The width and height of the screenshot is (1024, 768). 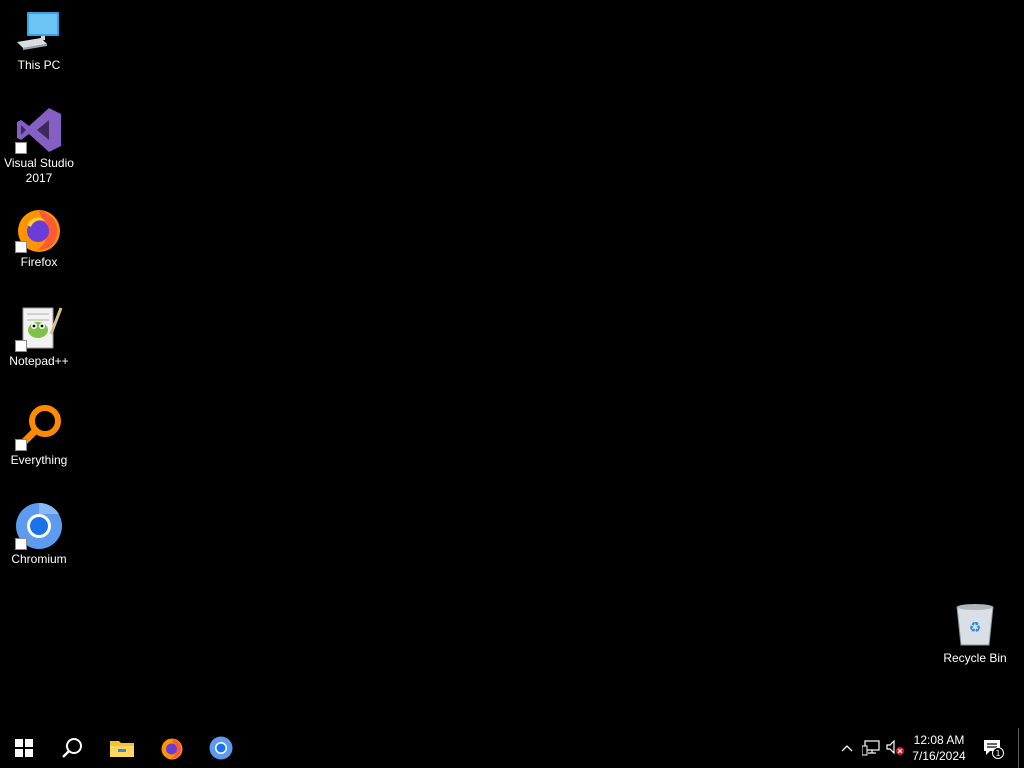 I want to click on desktop-icon-visual-studio: Visual Studio 2017, so click(x=39, y=146).